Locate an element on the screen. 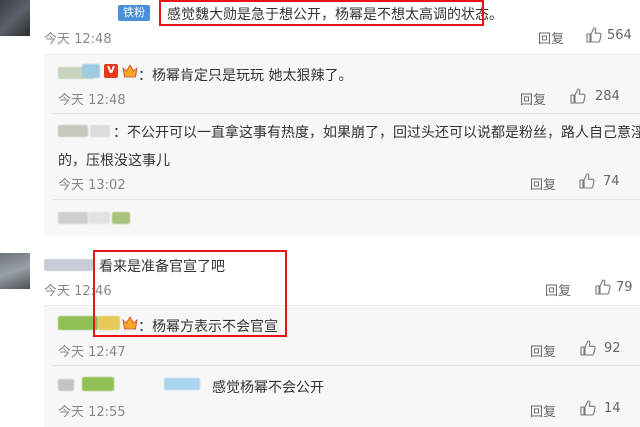  like-count: 284 is located at coordinates (607, 96).